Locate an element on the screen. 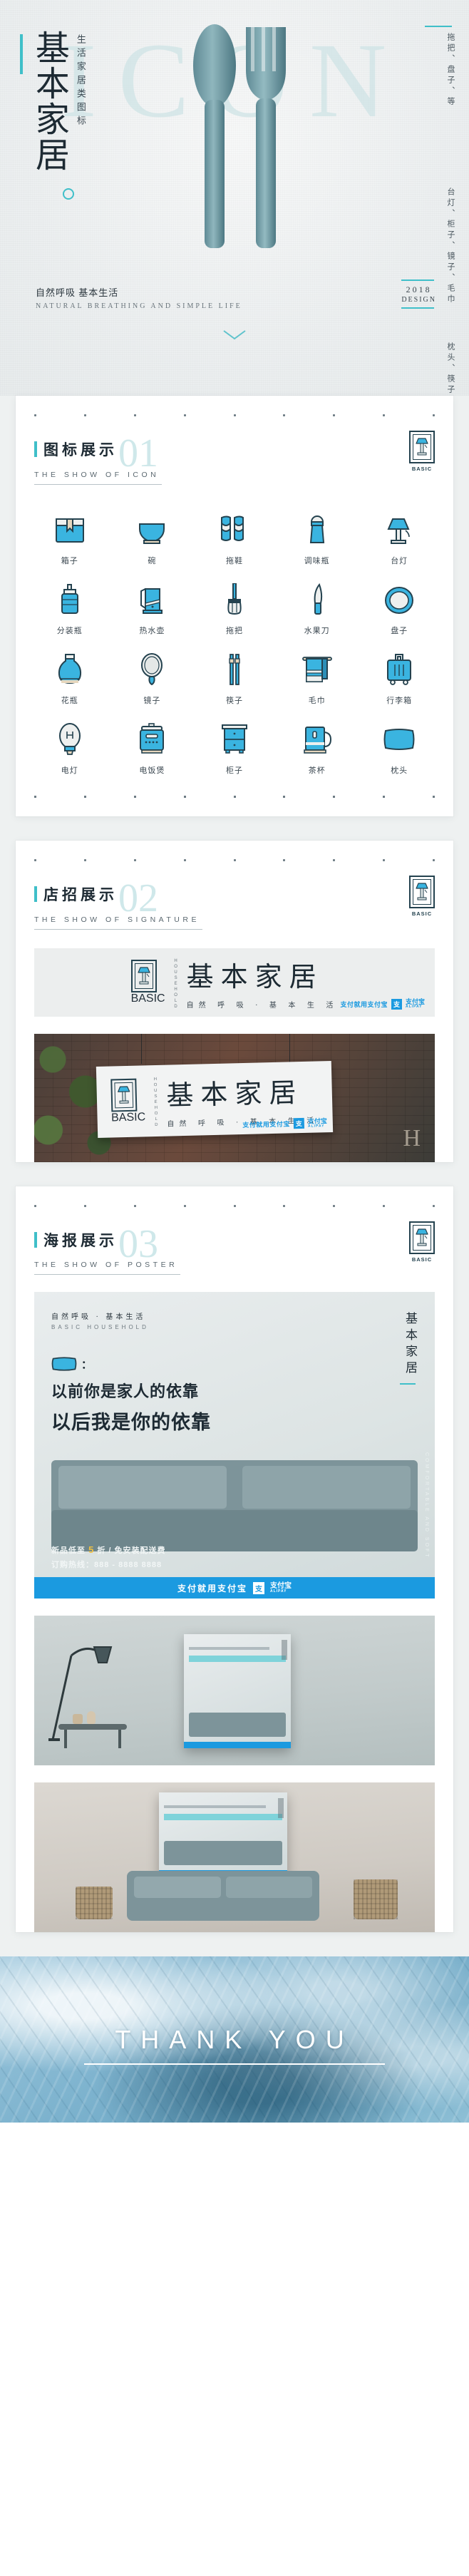  icon-label: 箱子 is located at coordinates (69, 560).